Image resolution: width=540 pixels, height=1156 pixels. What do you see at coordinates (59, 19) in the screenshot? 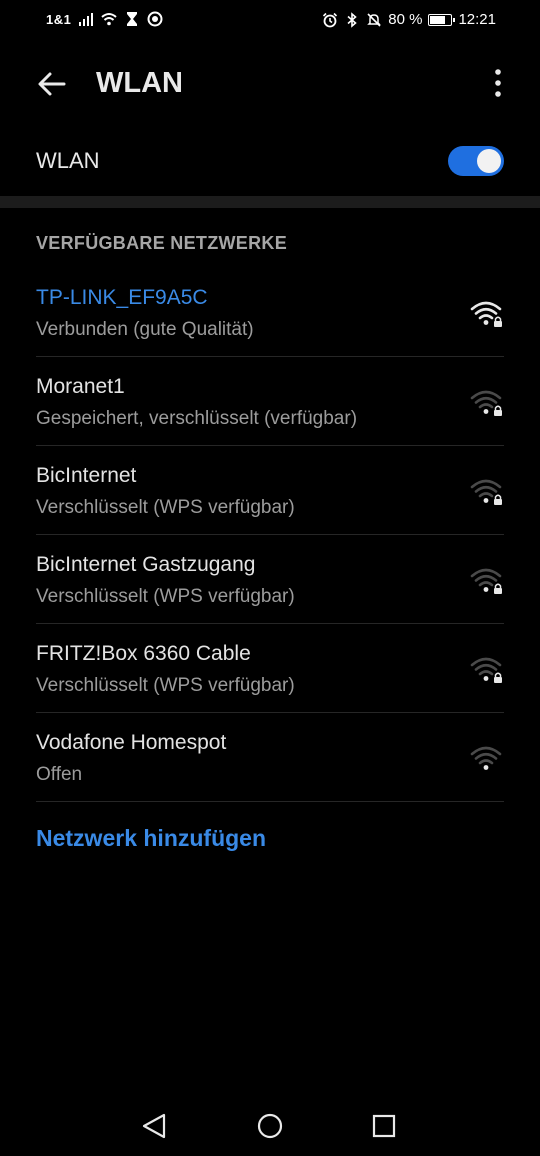
I see `carrier-label: 1&1` at bounding box center [59, 19].